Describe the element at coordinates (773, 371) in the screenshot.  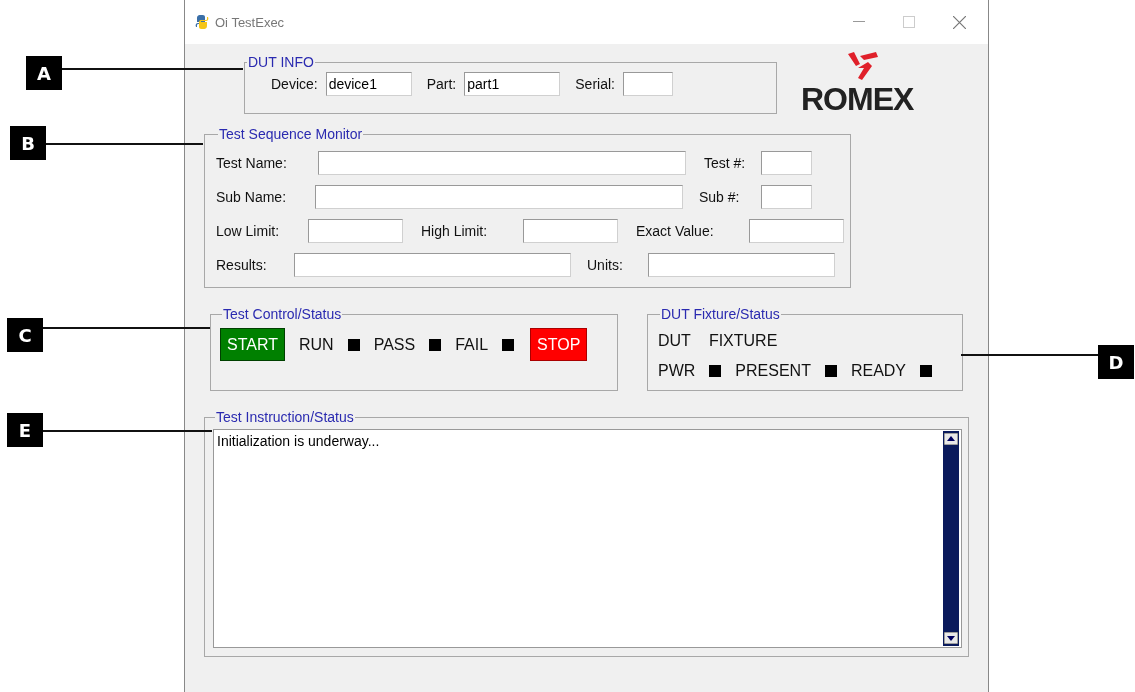
I see `indicator-label: PRESENT` at that location.